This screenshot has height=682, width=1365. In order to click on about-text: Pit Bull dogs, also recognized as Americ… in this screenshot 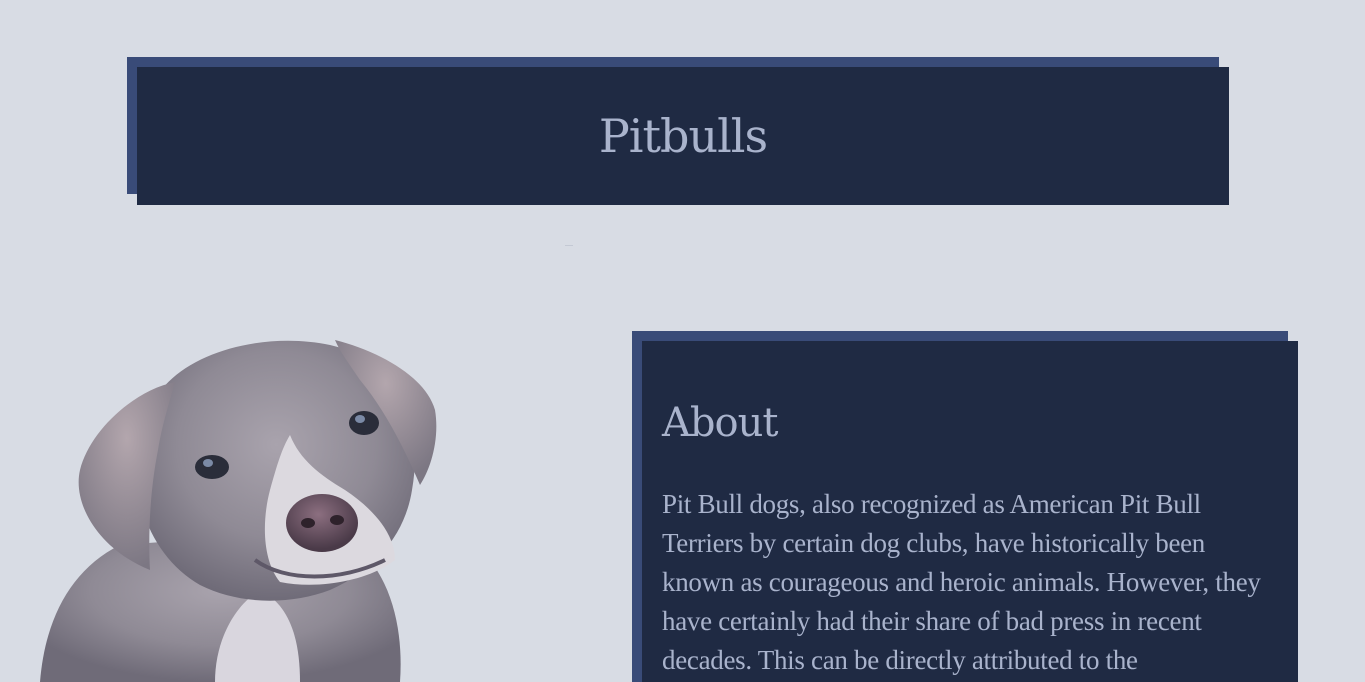, I will do `click(961, 582)`.